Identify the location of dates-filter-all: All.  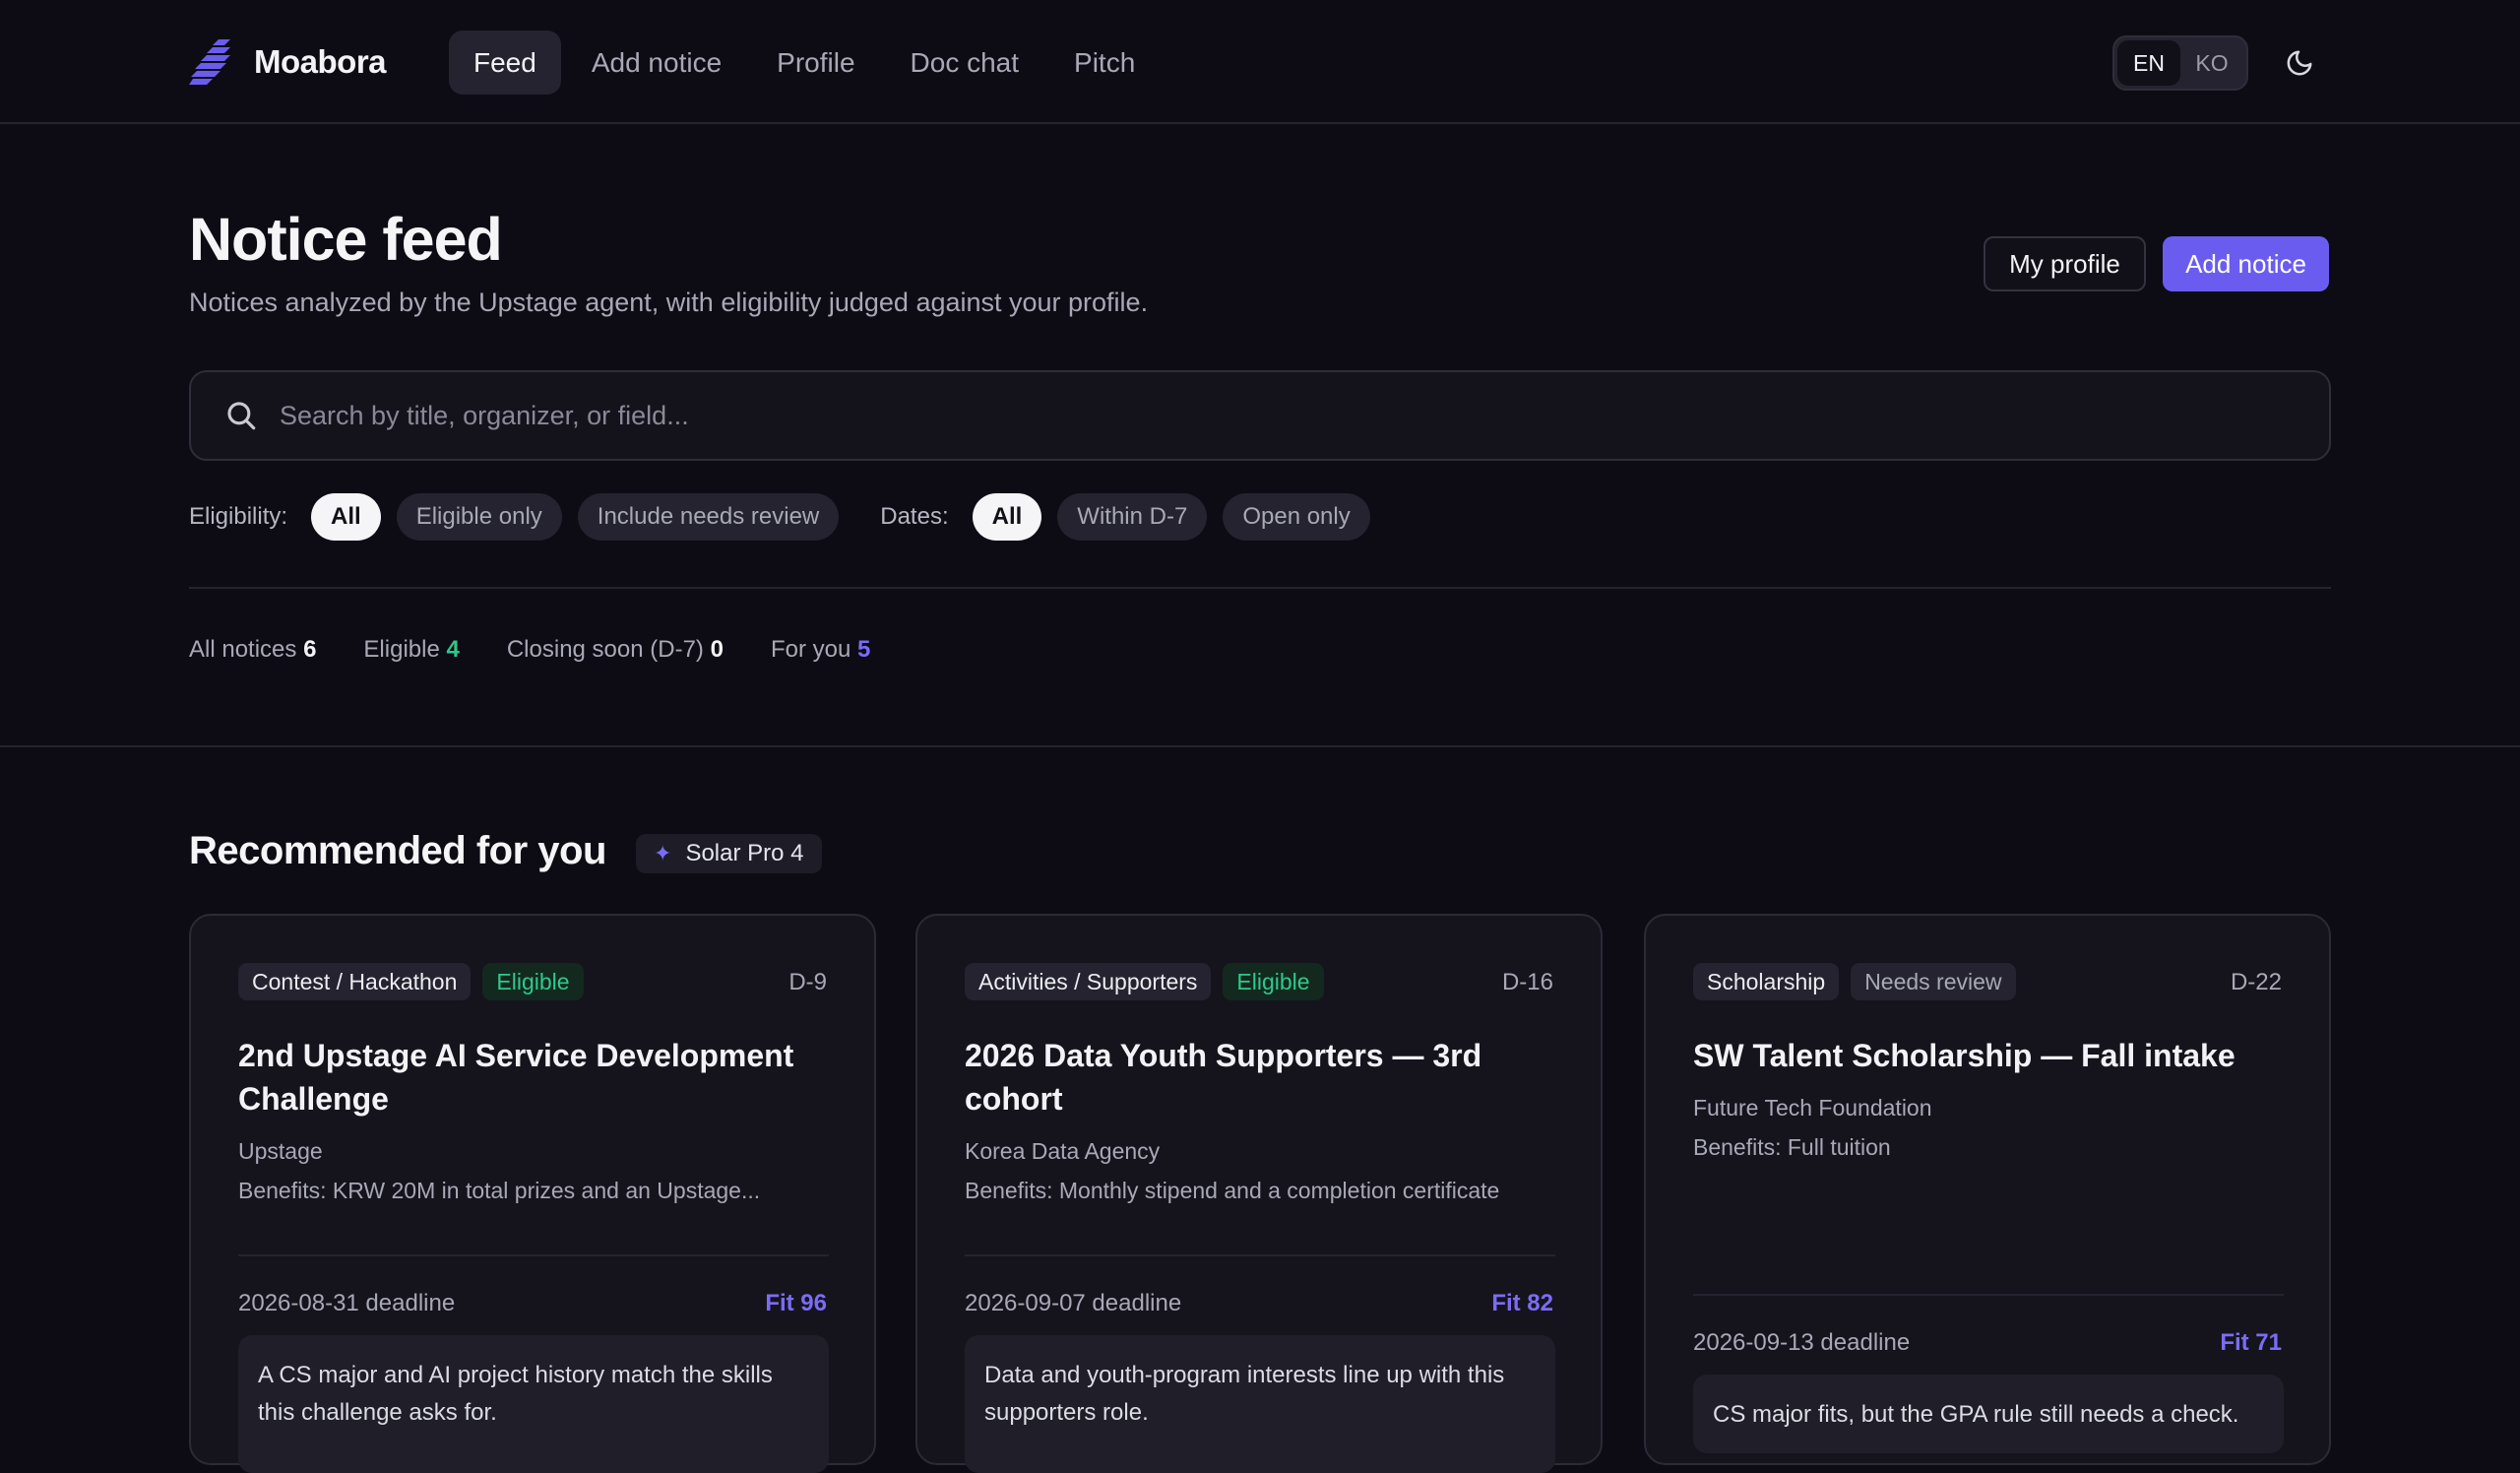
(1007, 517).